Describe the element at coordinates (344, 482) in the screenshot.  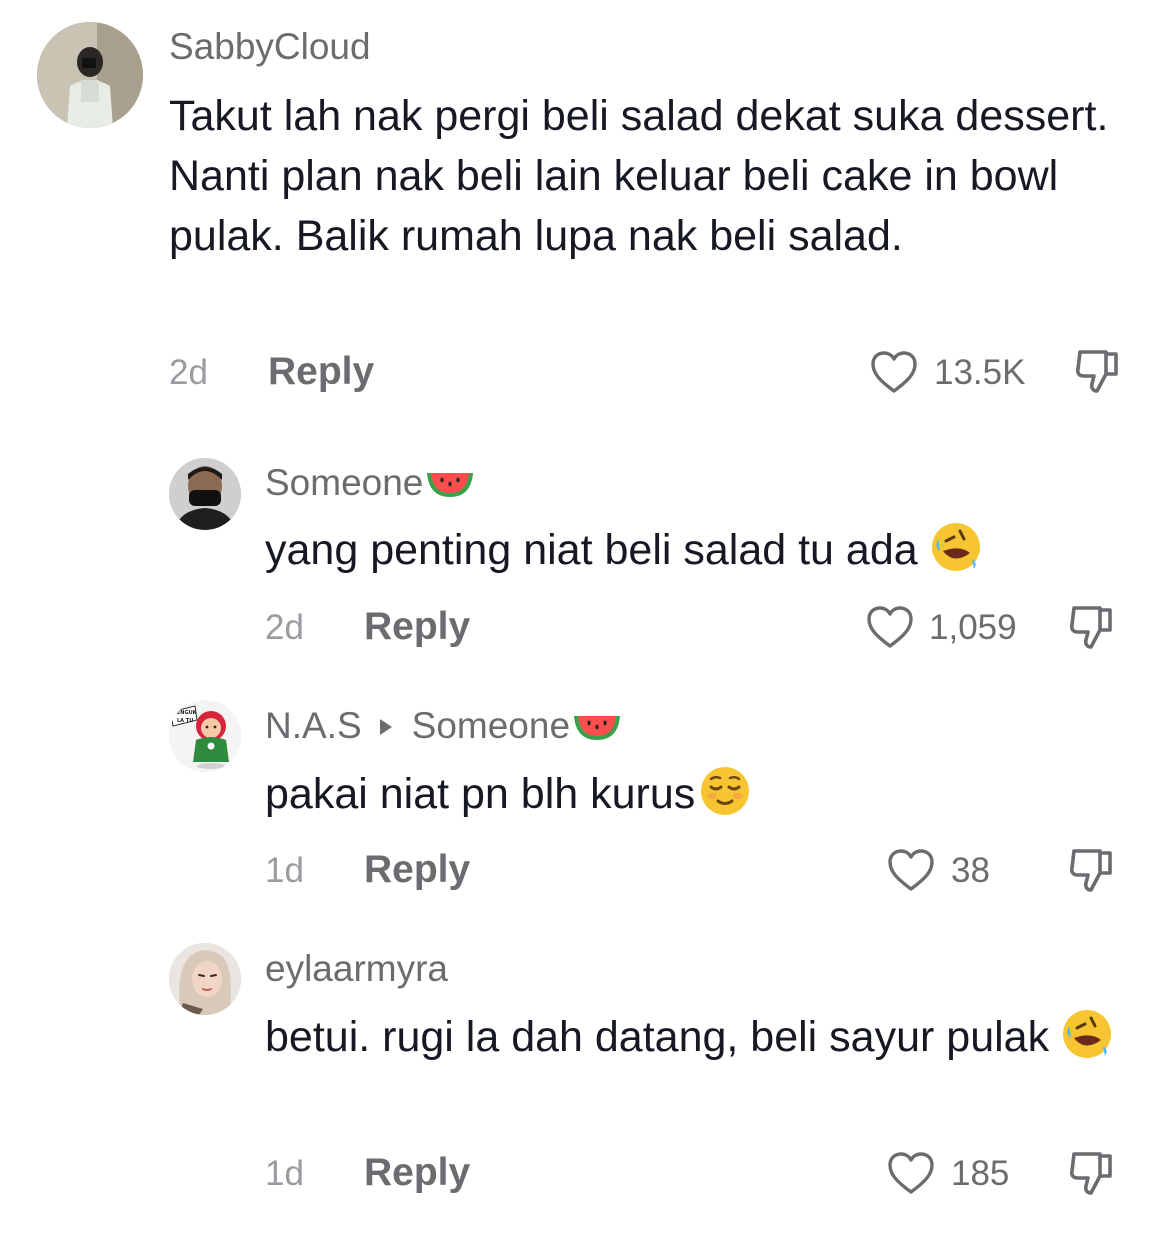
I see `username-text: Someone` at that location.